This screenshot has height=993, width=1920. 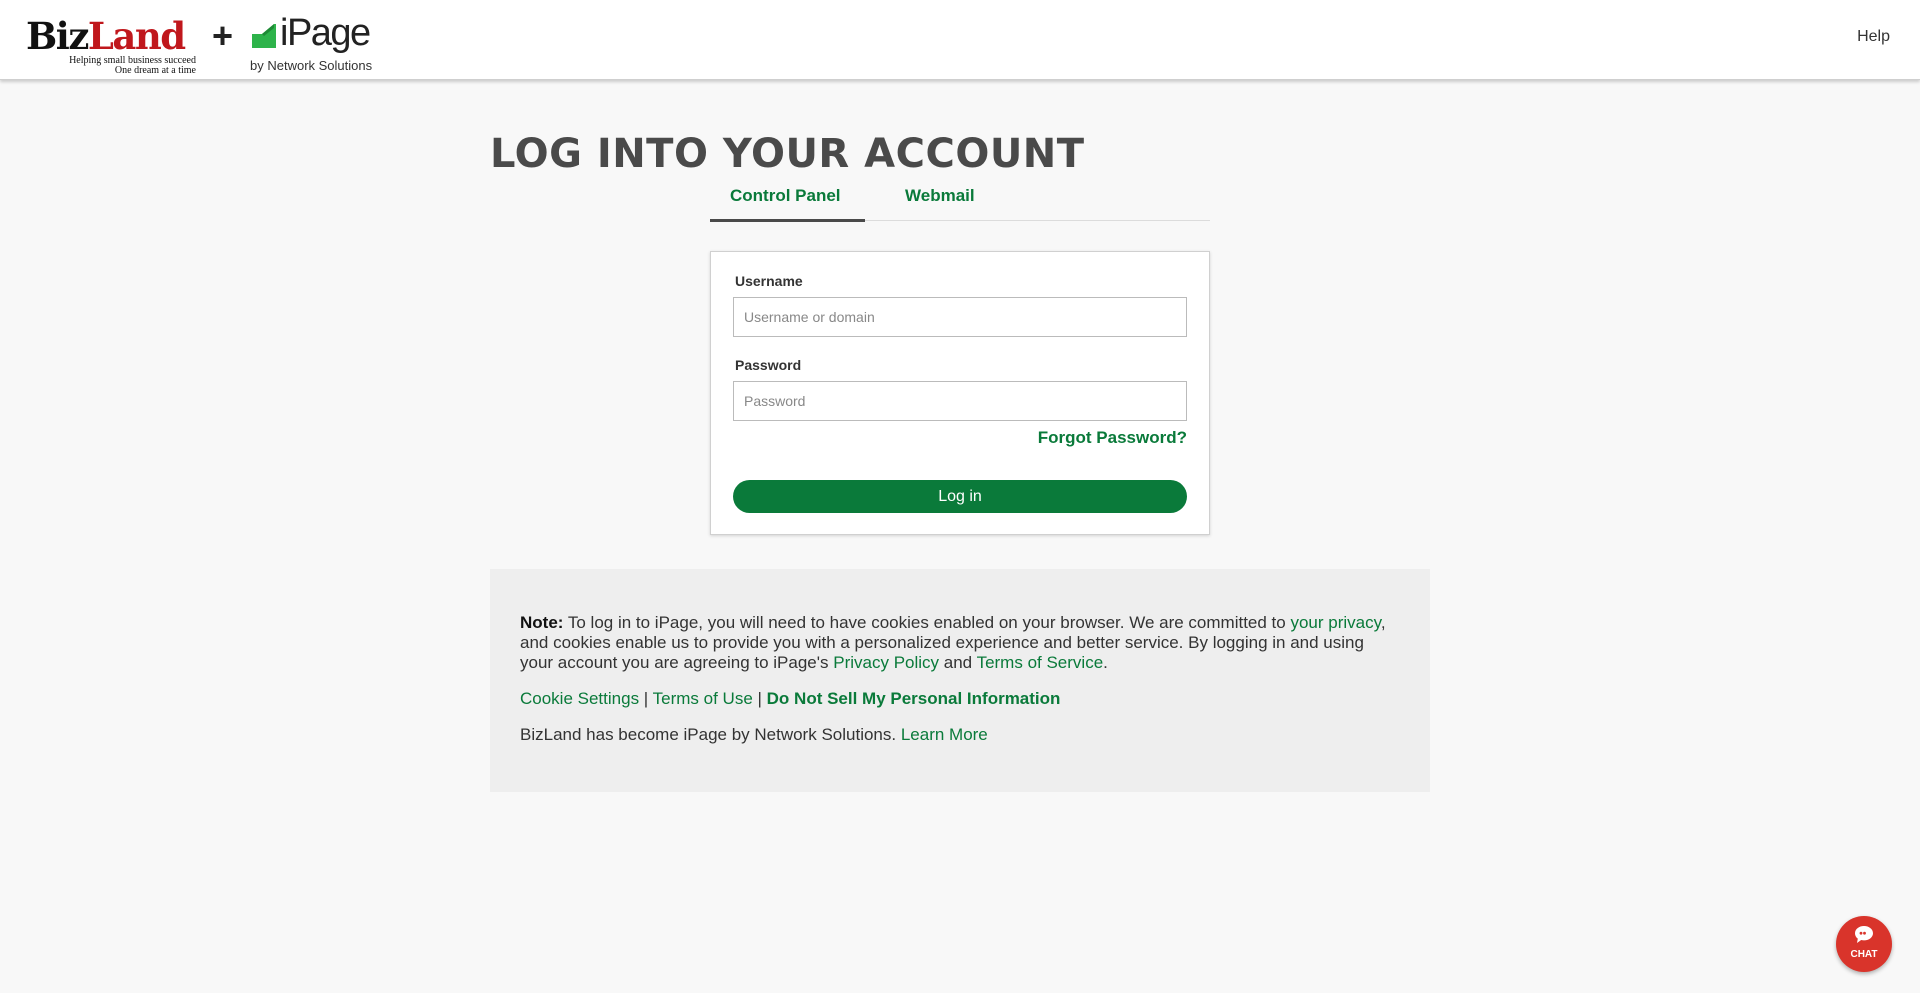 I want to click on page-title: LOG INTO YOUR ACCOUNT, so click(x=787, y=154).